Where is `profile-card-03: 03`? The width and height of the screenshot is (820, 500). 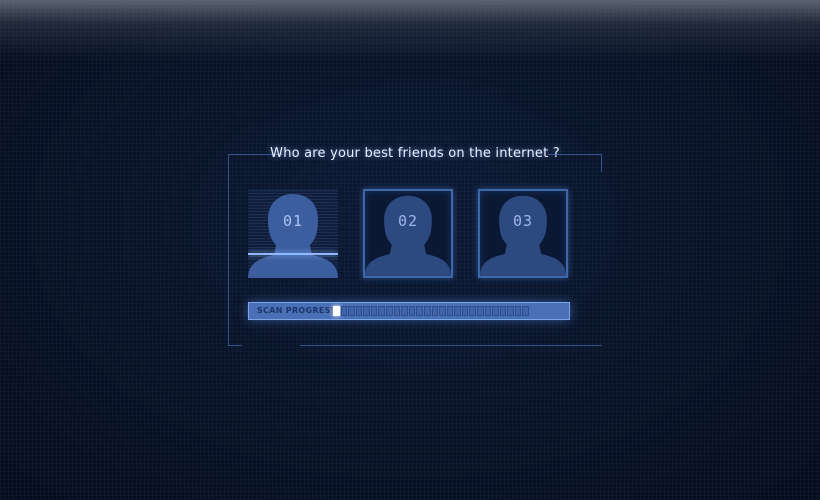 profile-card-03: 03 is located at coordinates (523, 233).